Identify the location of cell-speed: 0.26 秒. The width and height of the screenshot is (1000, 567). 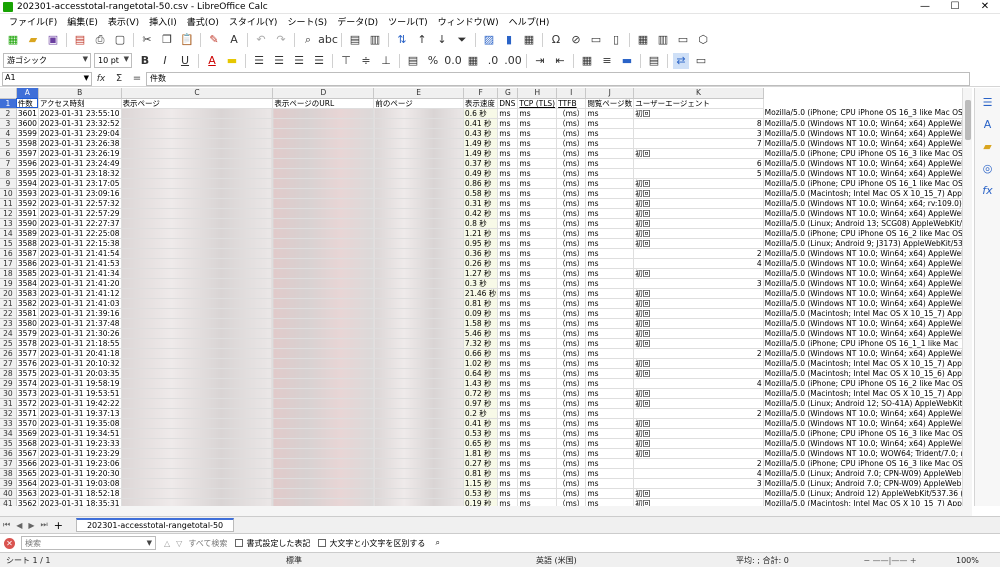
(481, 263).